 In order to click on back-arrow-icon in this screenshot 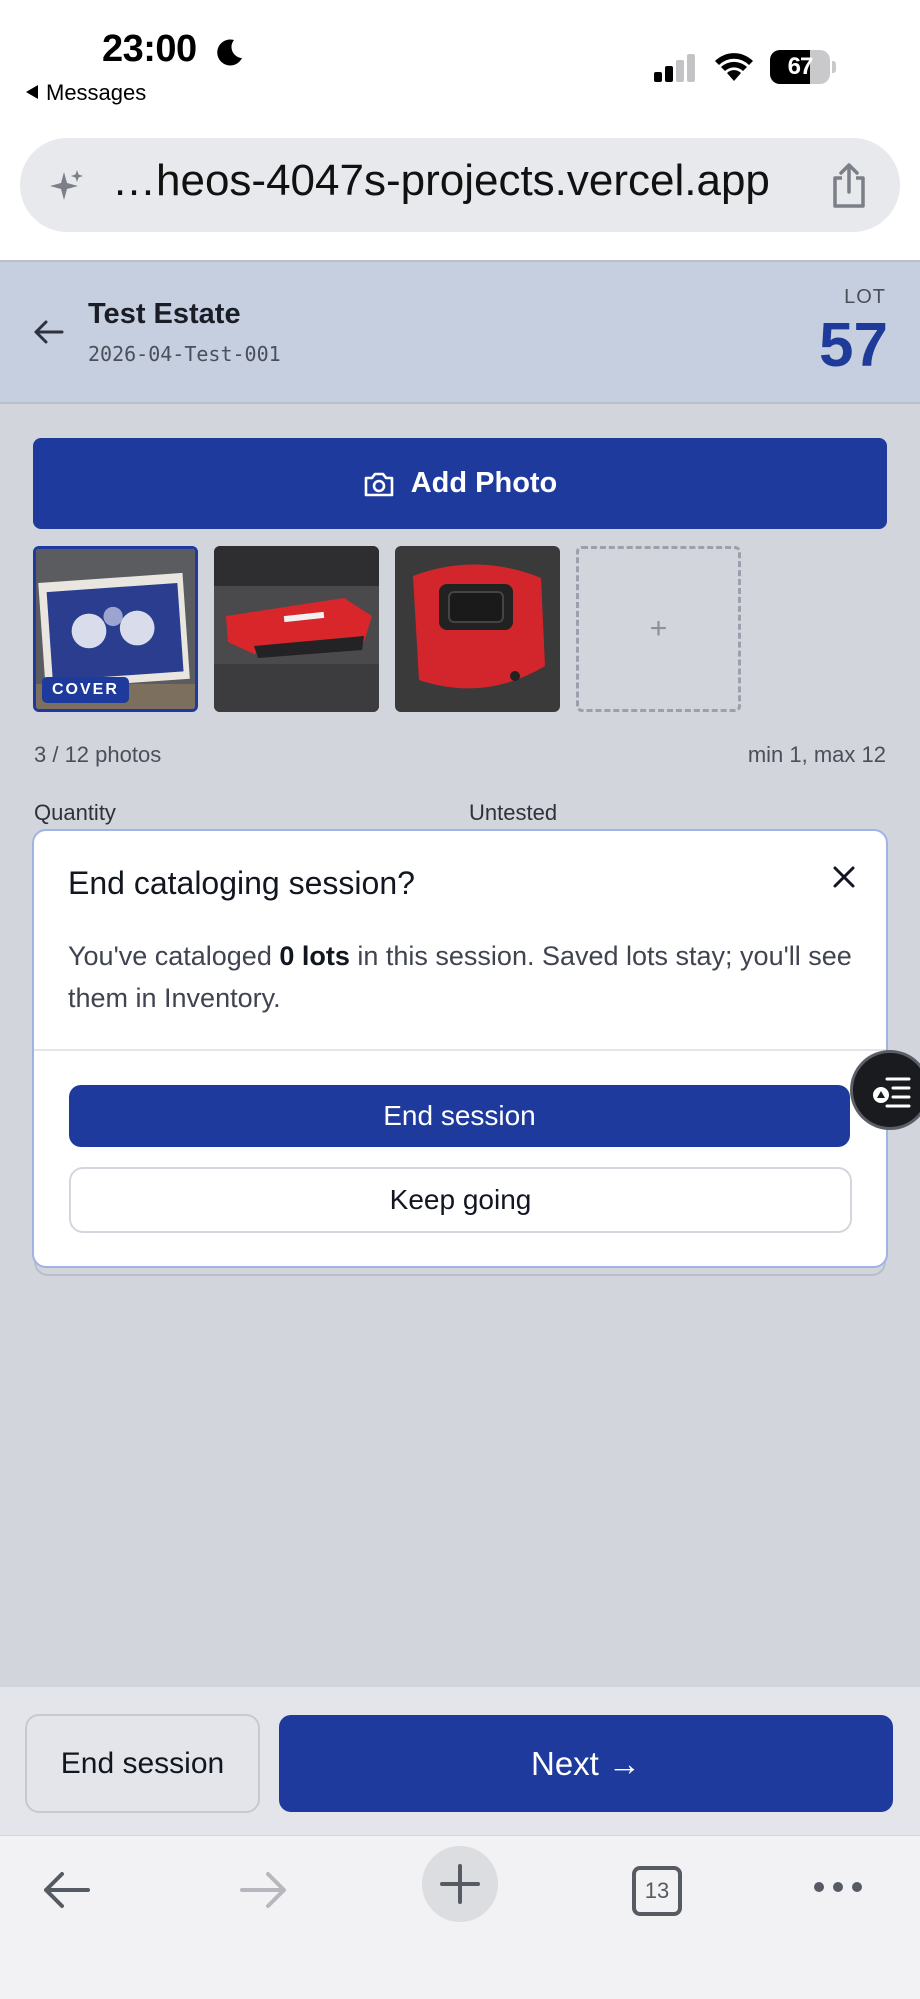, I will do `click(48, 332)`.